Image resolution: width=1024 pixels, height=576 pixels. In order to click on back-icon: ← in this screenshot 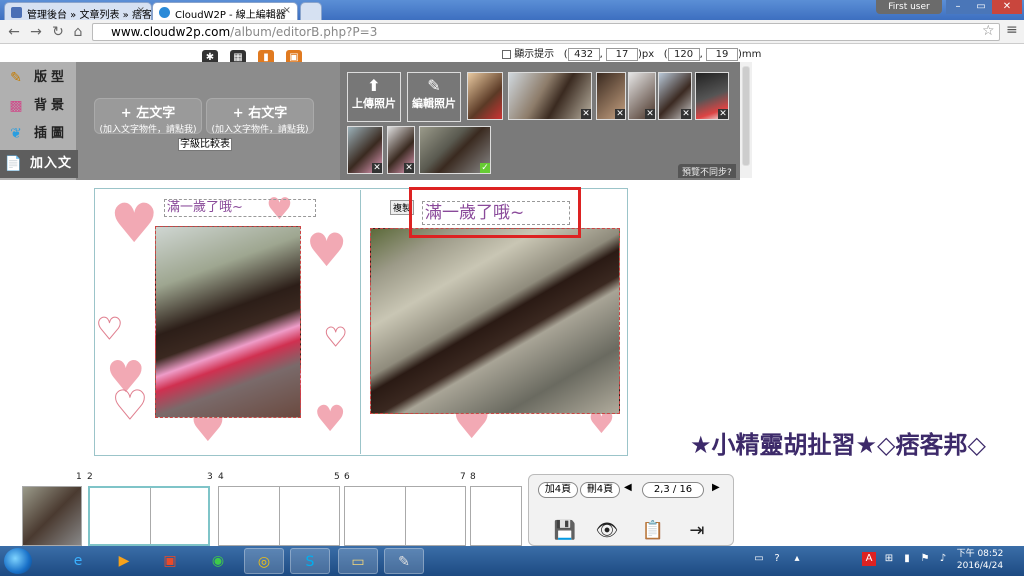, I will do `click(14, 32)`.